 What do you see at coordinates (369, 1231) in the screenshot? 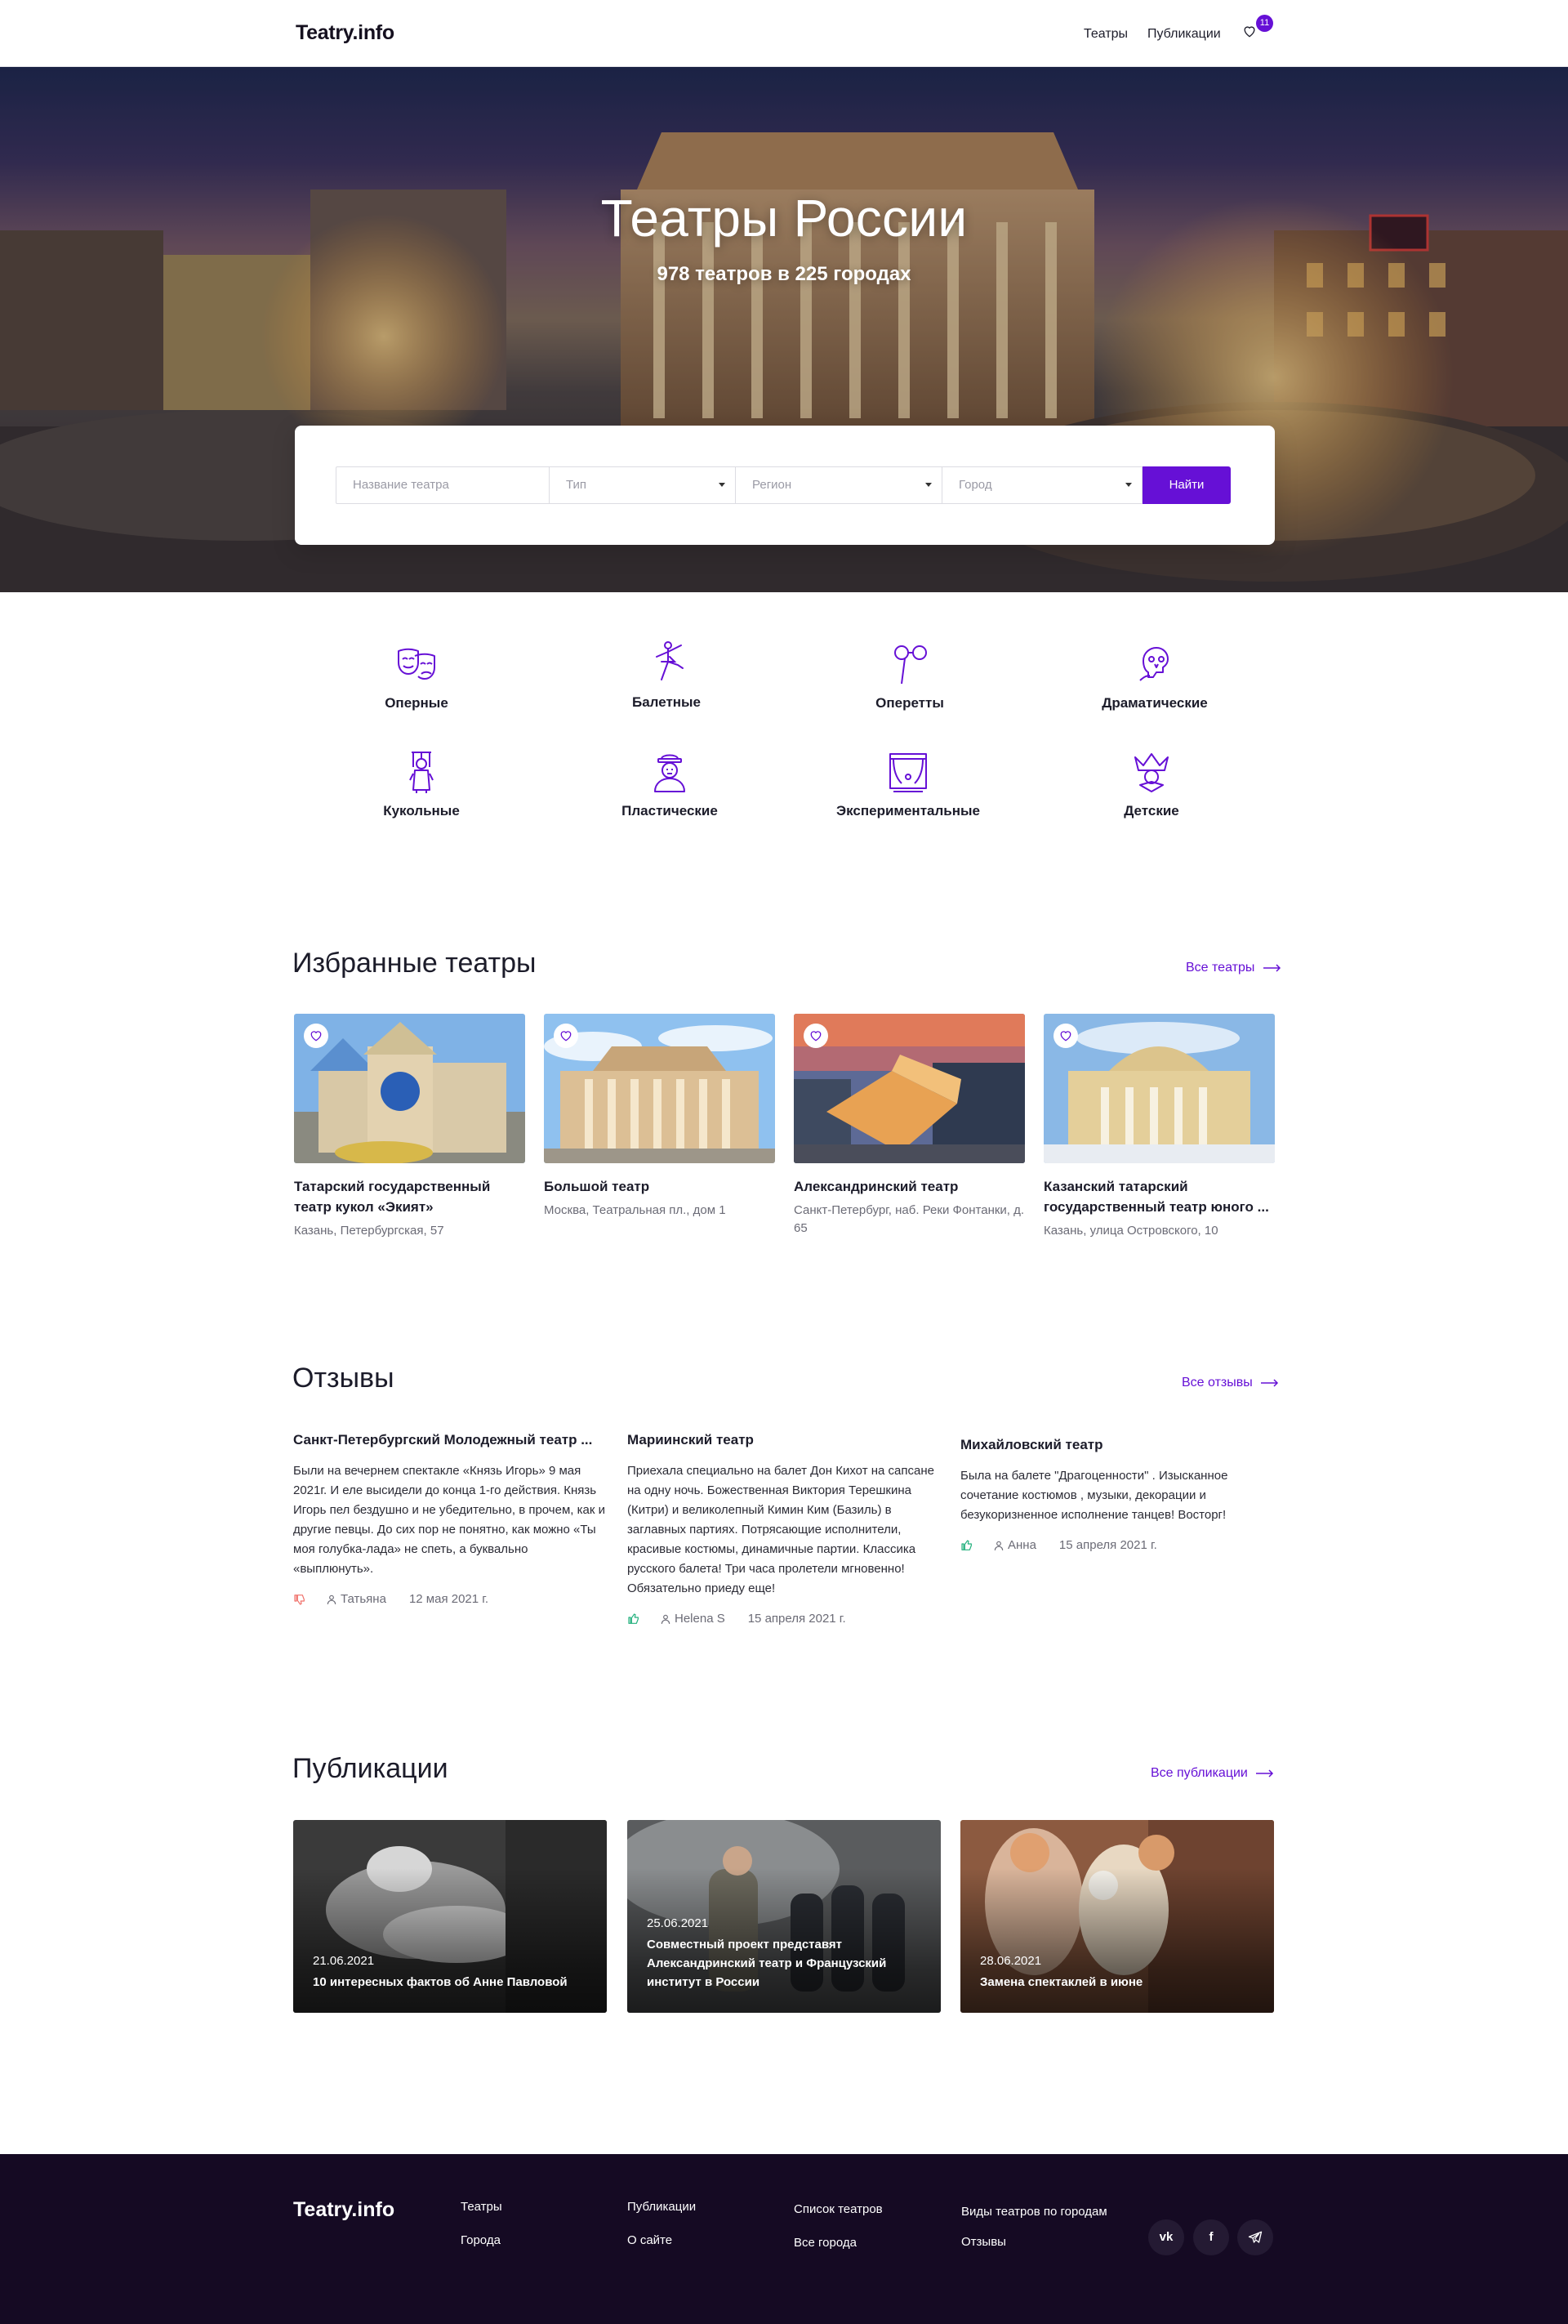
I see `theatre-address: Казань, Петербургская, 57` at bounding box center [369, 1231].